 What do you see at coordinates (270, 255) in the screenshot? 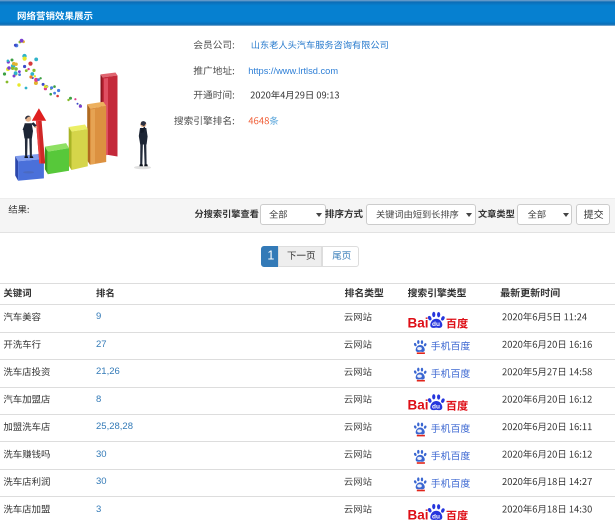
I see `svg-text: 1` at bounding box center [270, 255].